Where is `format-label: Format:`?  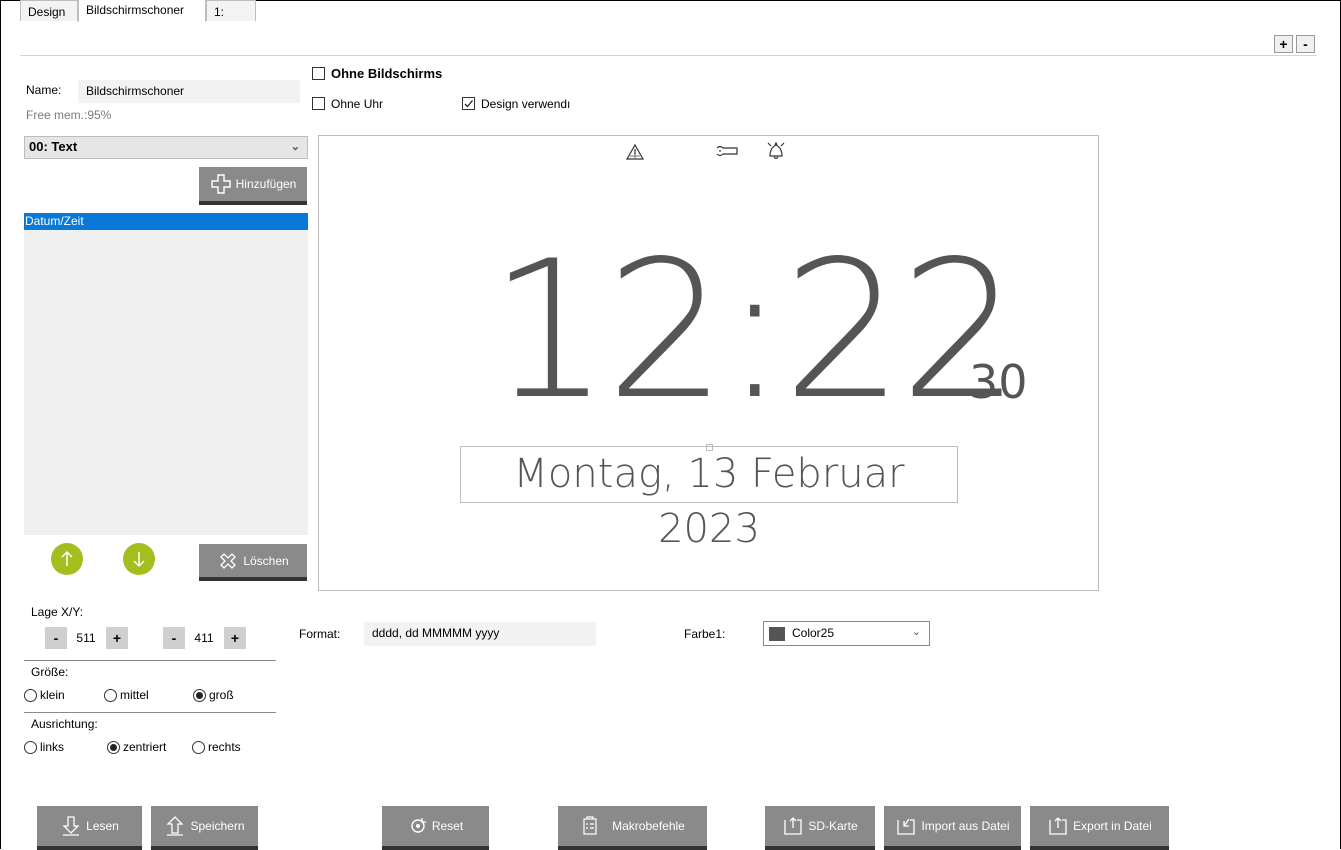 format-label: Format: is located at coordinates (320, 634).